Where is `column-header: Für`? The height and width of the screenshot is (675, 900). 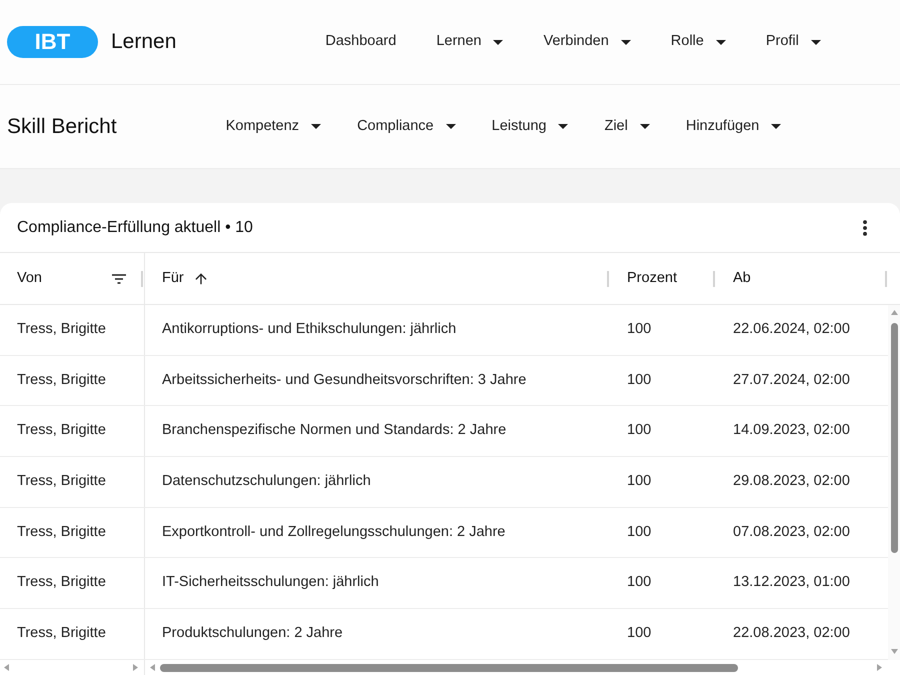
column-header: Für is located at coordinates (376, 278).